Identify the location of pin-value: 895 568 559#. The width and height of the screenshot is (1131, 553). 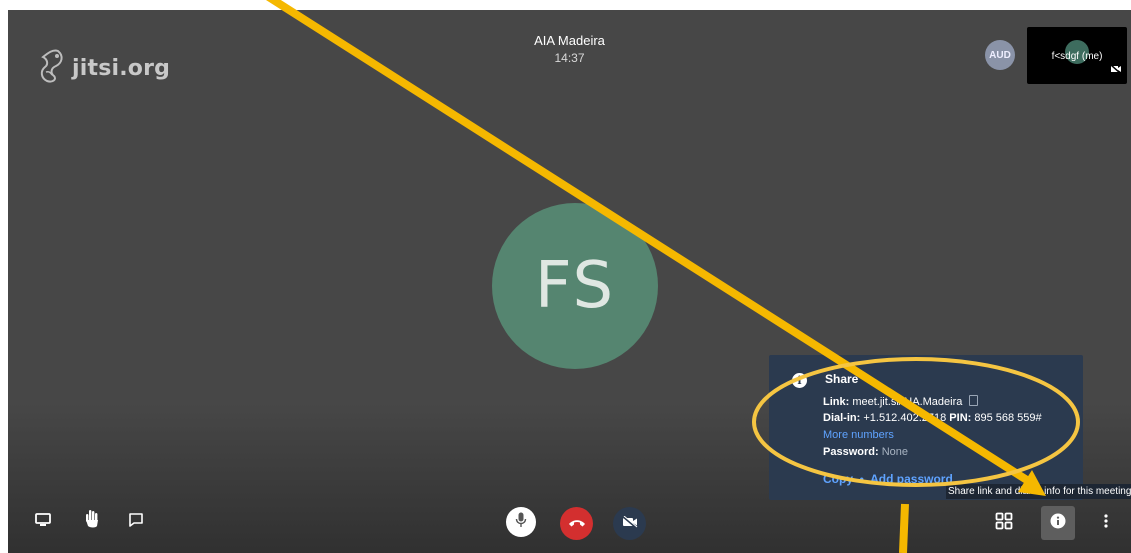
(1008, 418).